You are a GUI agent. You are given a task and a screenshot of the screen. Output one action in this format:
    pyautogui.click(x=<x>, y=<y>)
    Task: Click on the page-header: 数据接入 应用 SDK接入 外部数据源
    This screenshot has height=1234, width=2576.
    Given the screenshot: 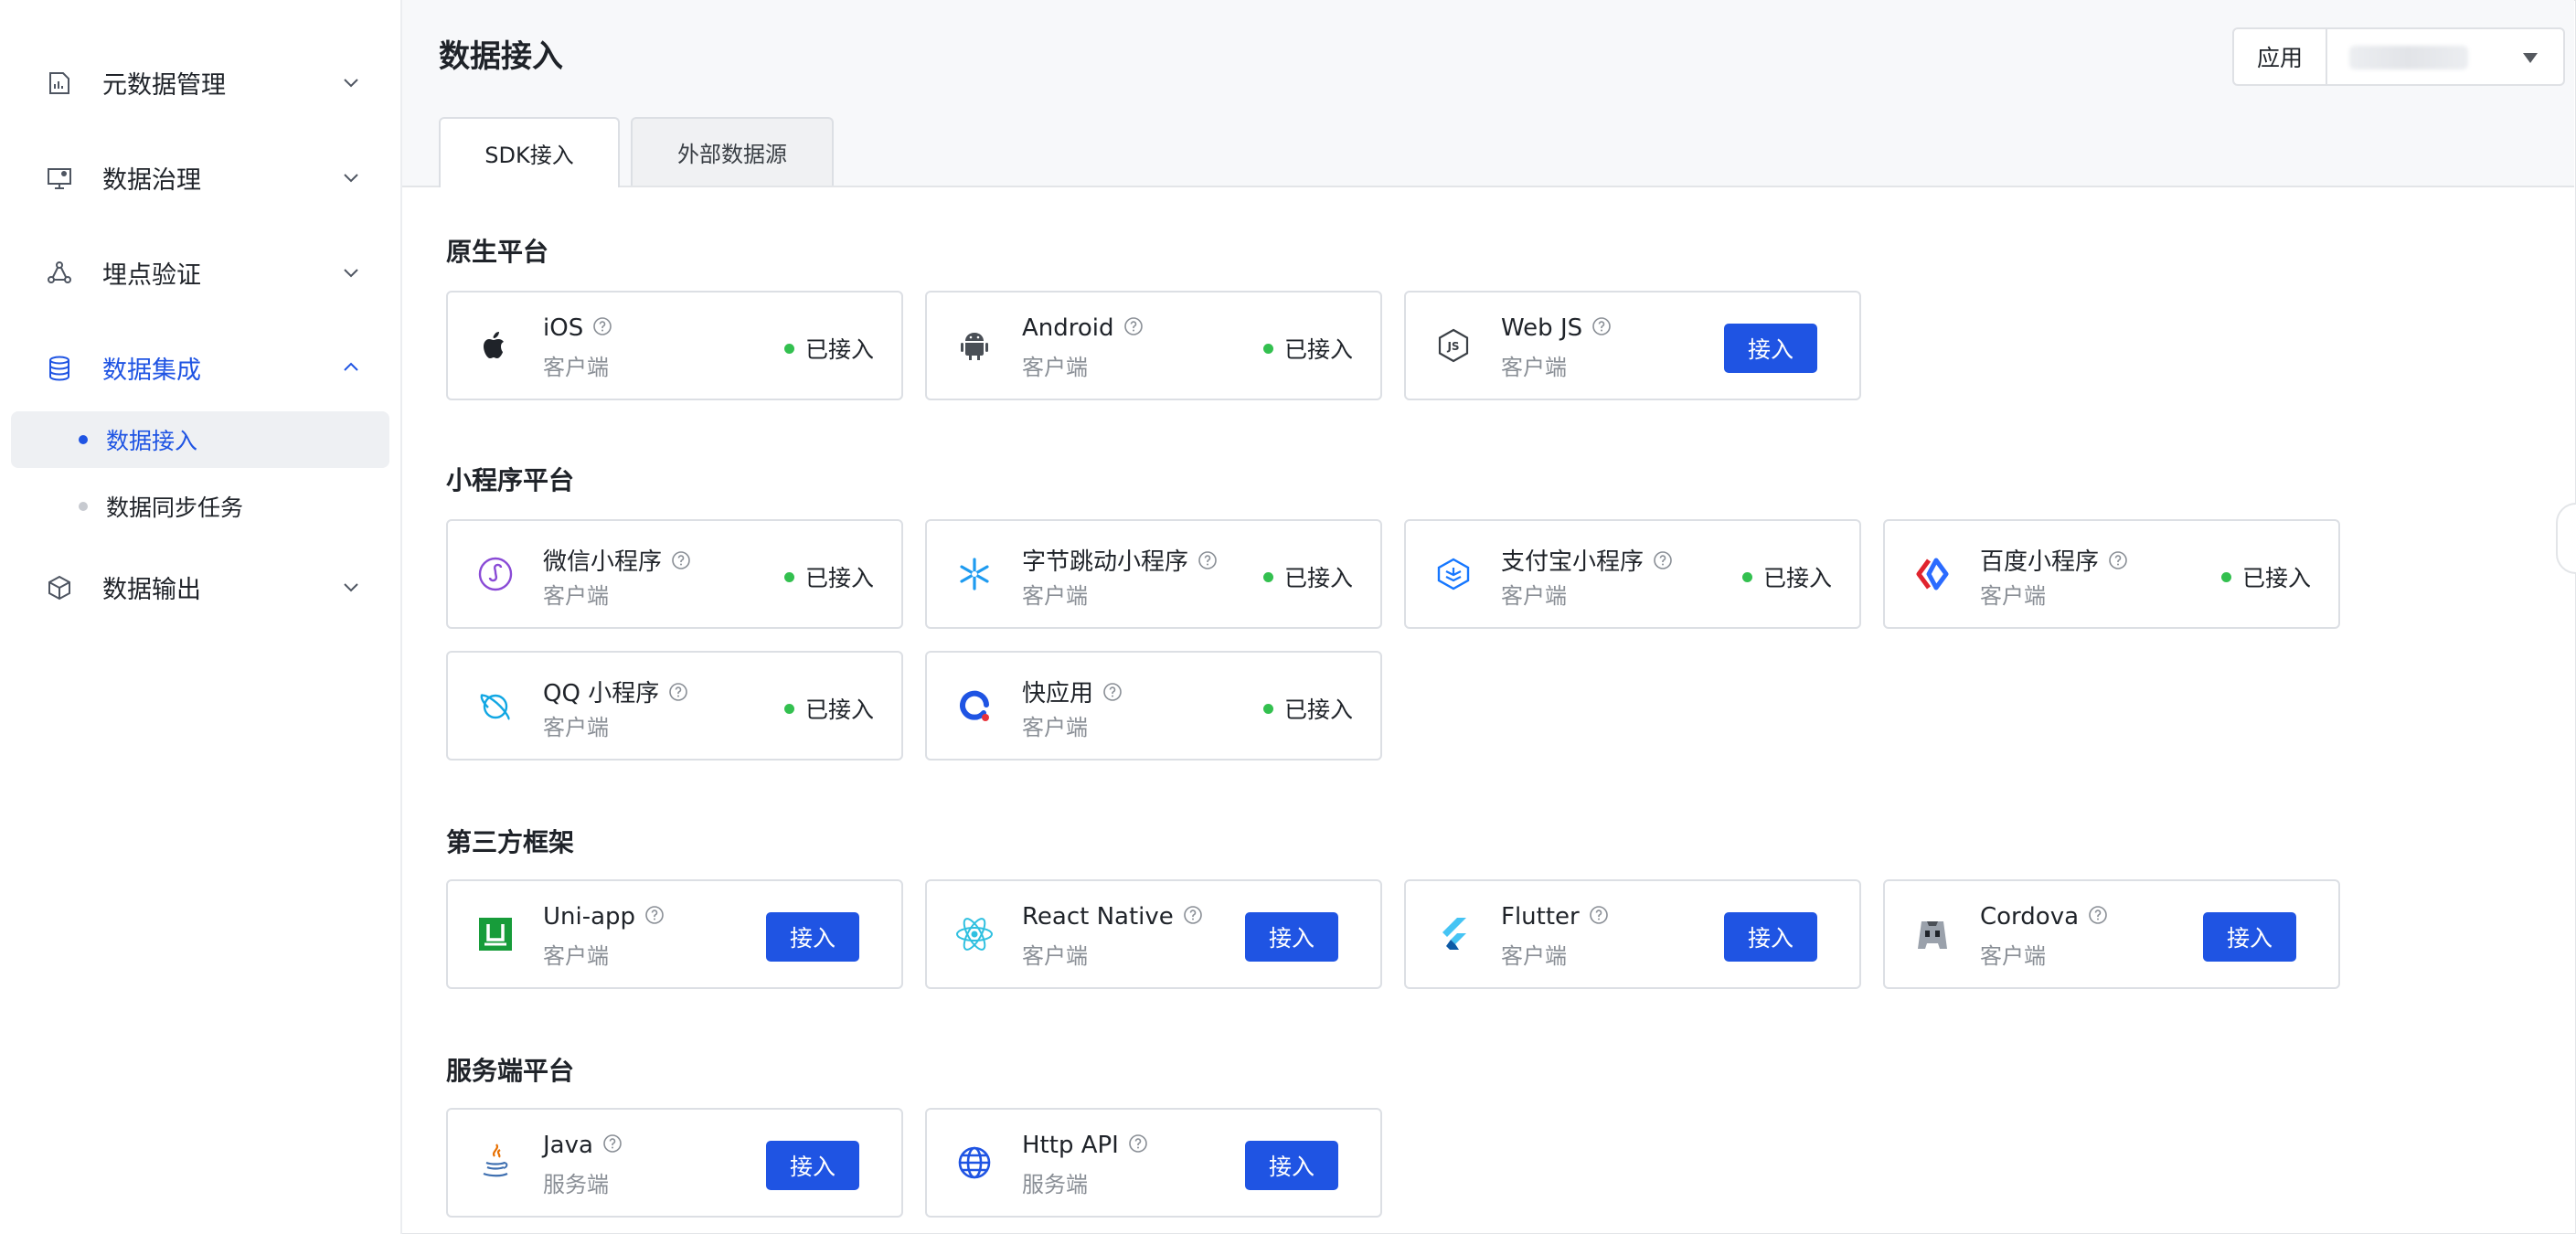 What is the action you would take?
    pyautogui.click(x=1488, y=93)
    